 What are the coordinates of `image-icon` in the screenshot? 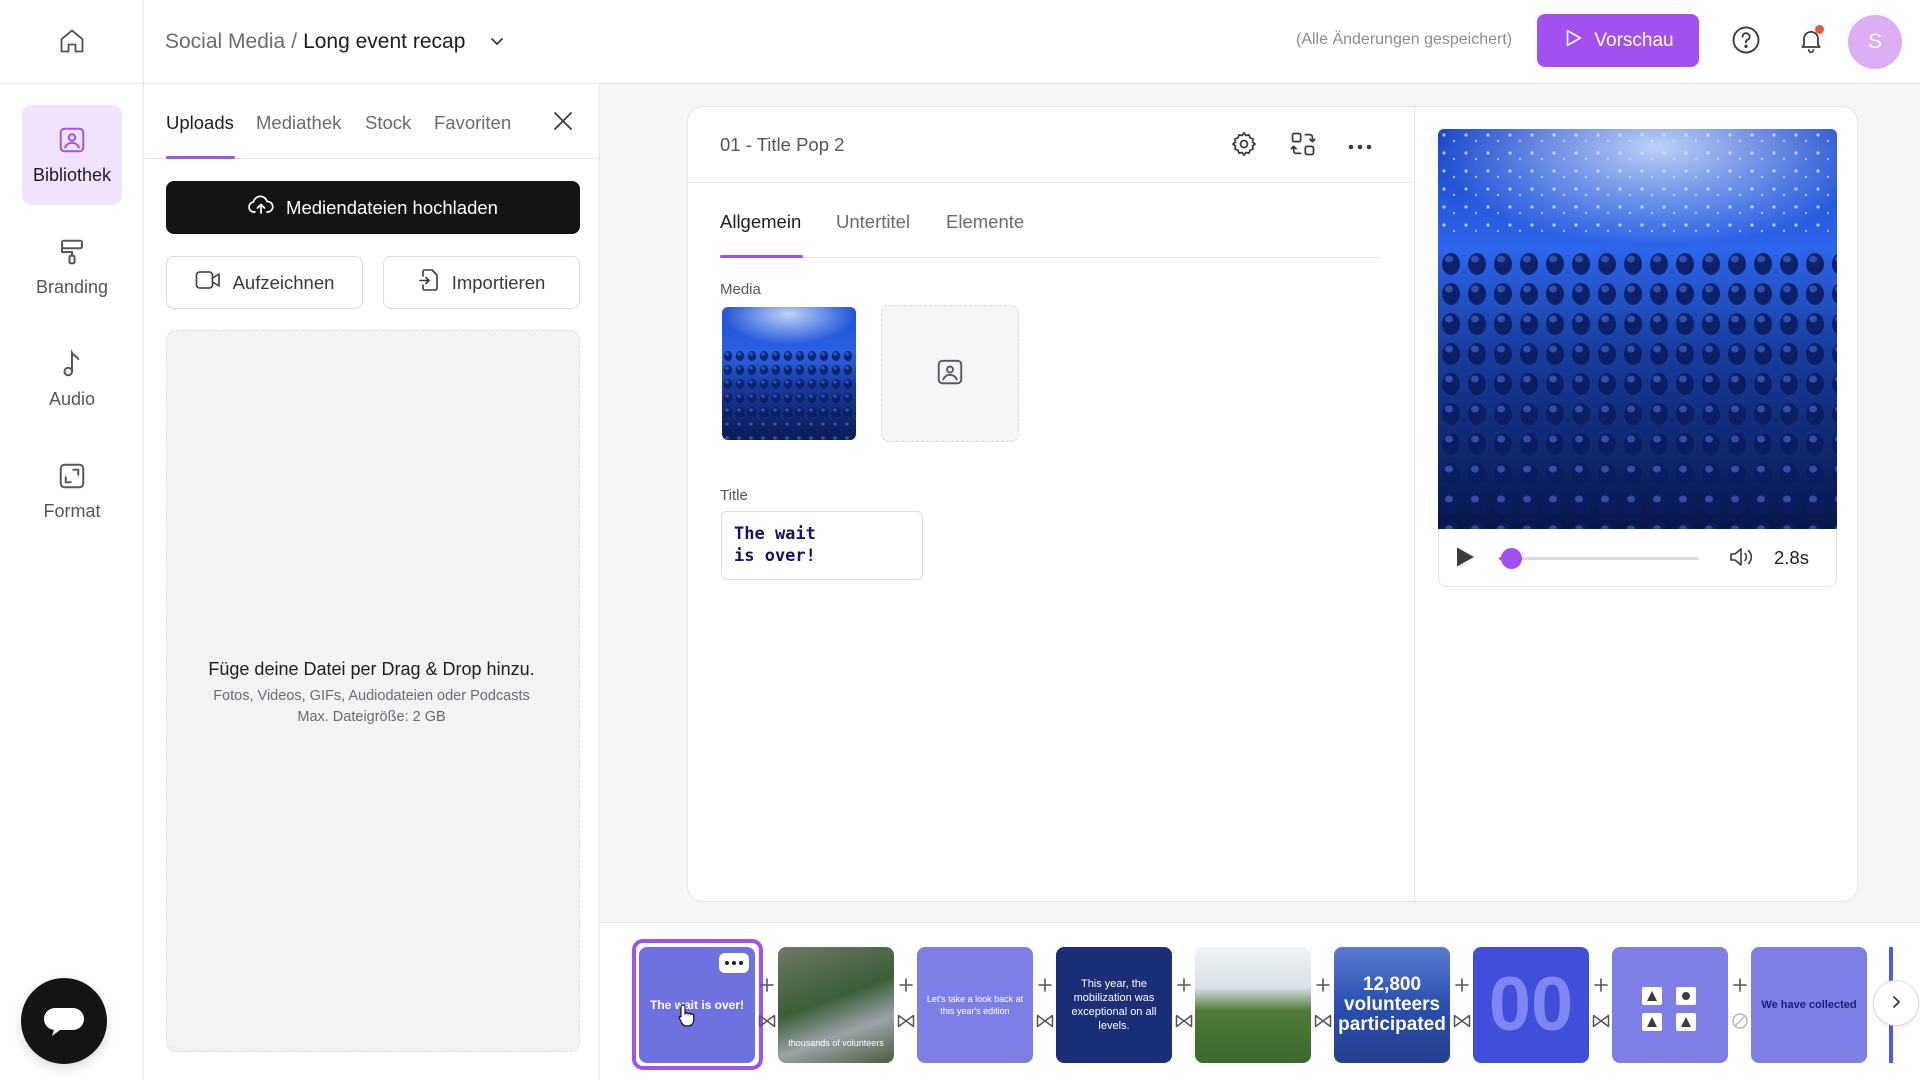 It's located at (72, 140).